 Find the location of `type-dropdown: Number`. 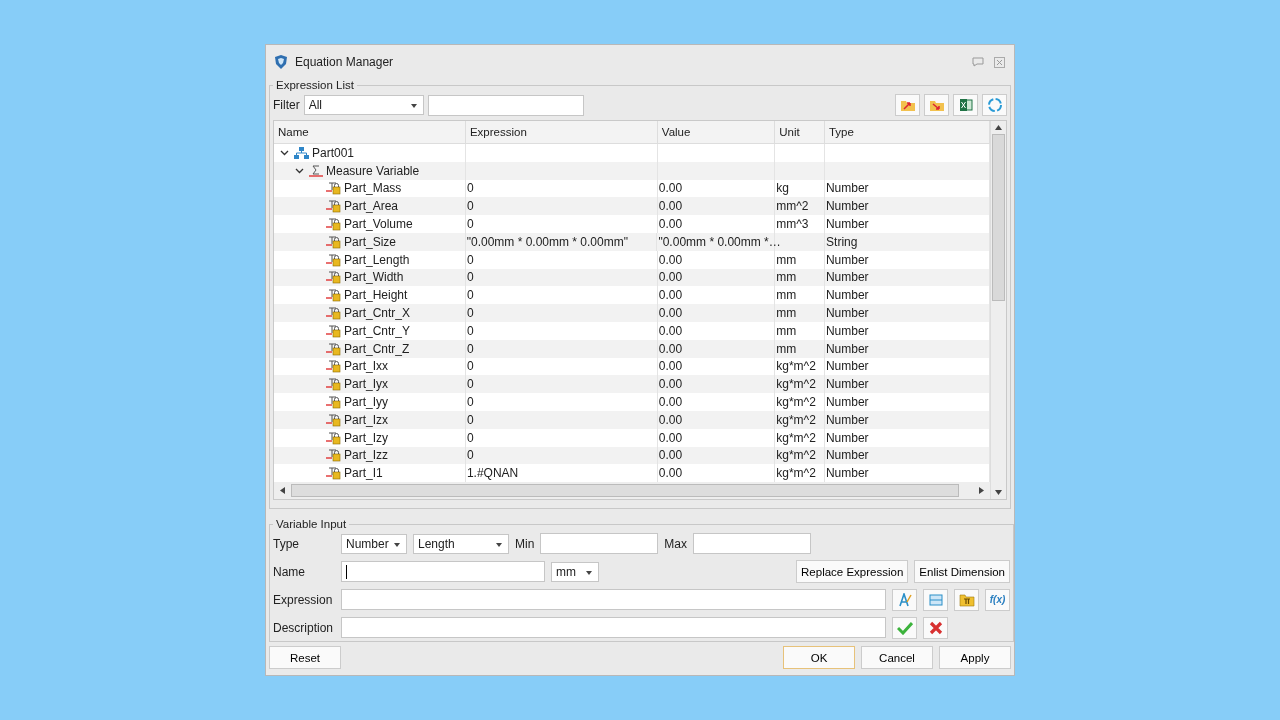

type-dropdown: Number is located at coordinates (374, 543).